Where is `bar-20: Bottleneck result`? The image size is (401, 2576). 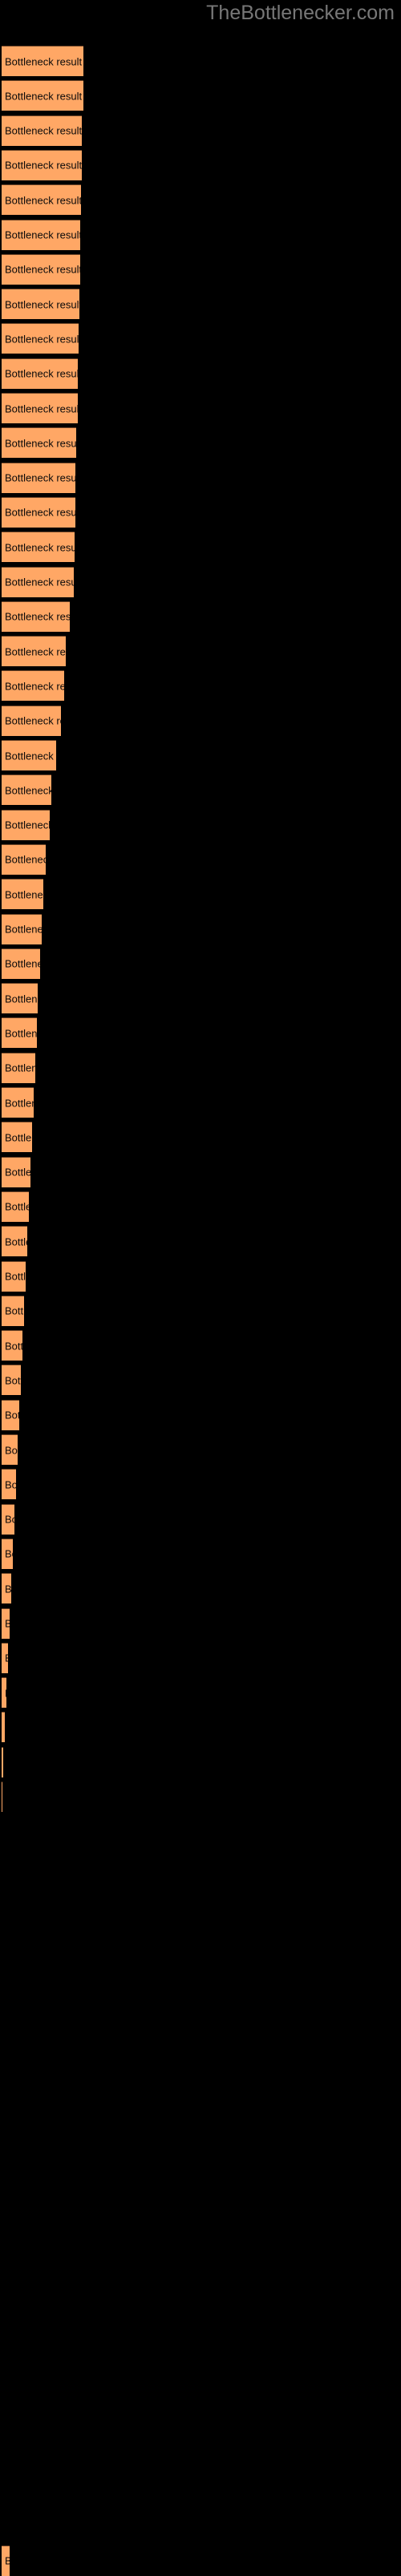 bar-20: Bottleneck result is located at coordinates (31, 720).